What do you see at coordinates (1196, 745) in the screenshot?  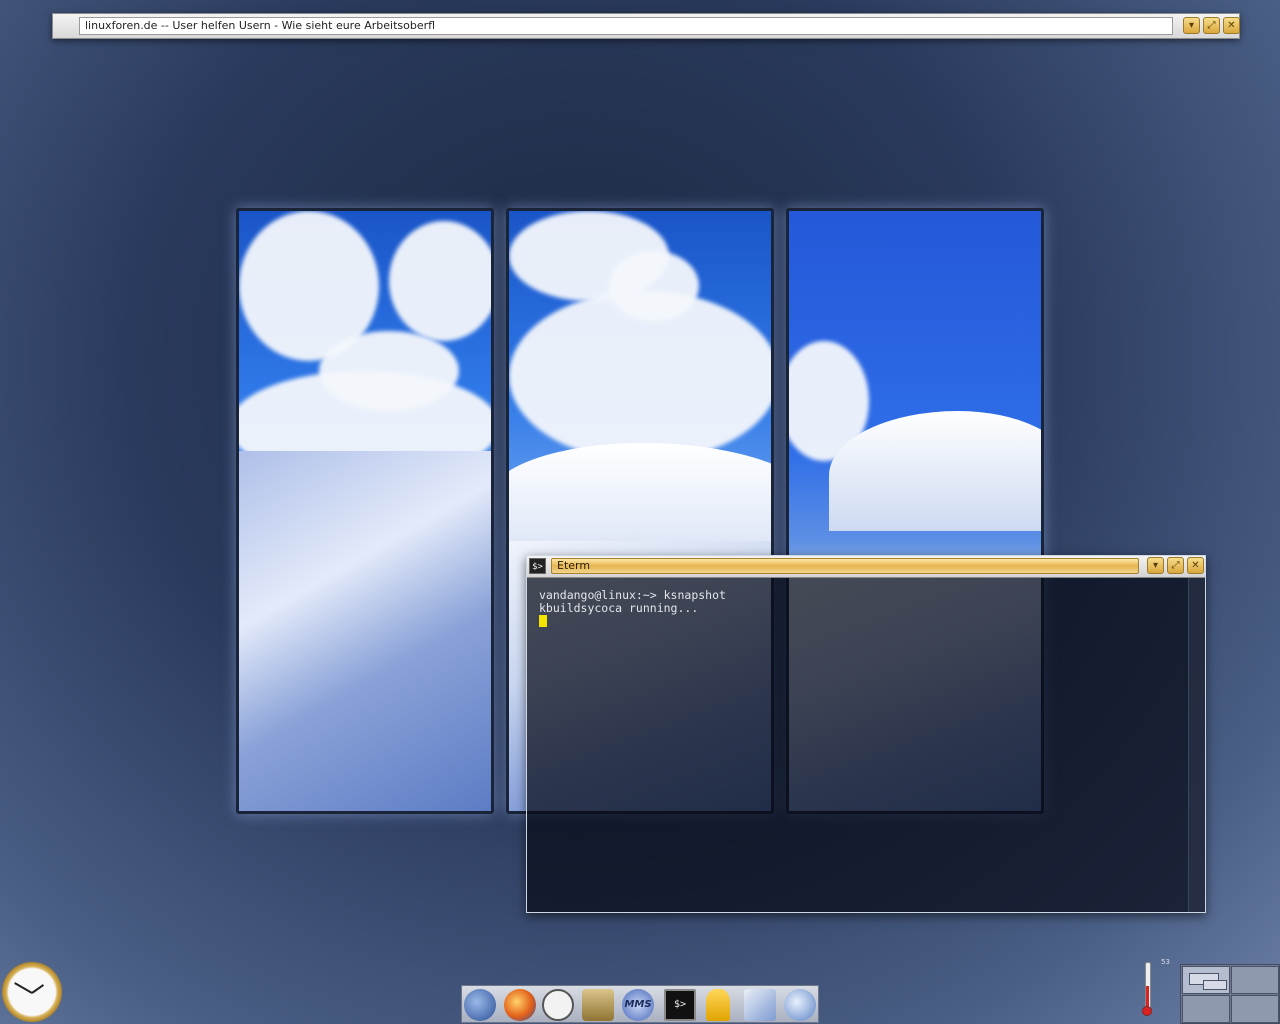 I see `terminal-scrollbar` at bounding box center [1196, 745].